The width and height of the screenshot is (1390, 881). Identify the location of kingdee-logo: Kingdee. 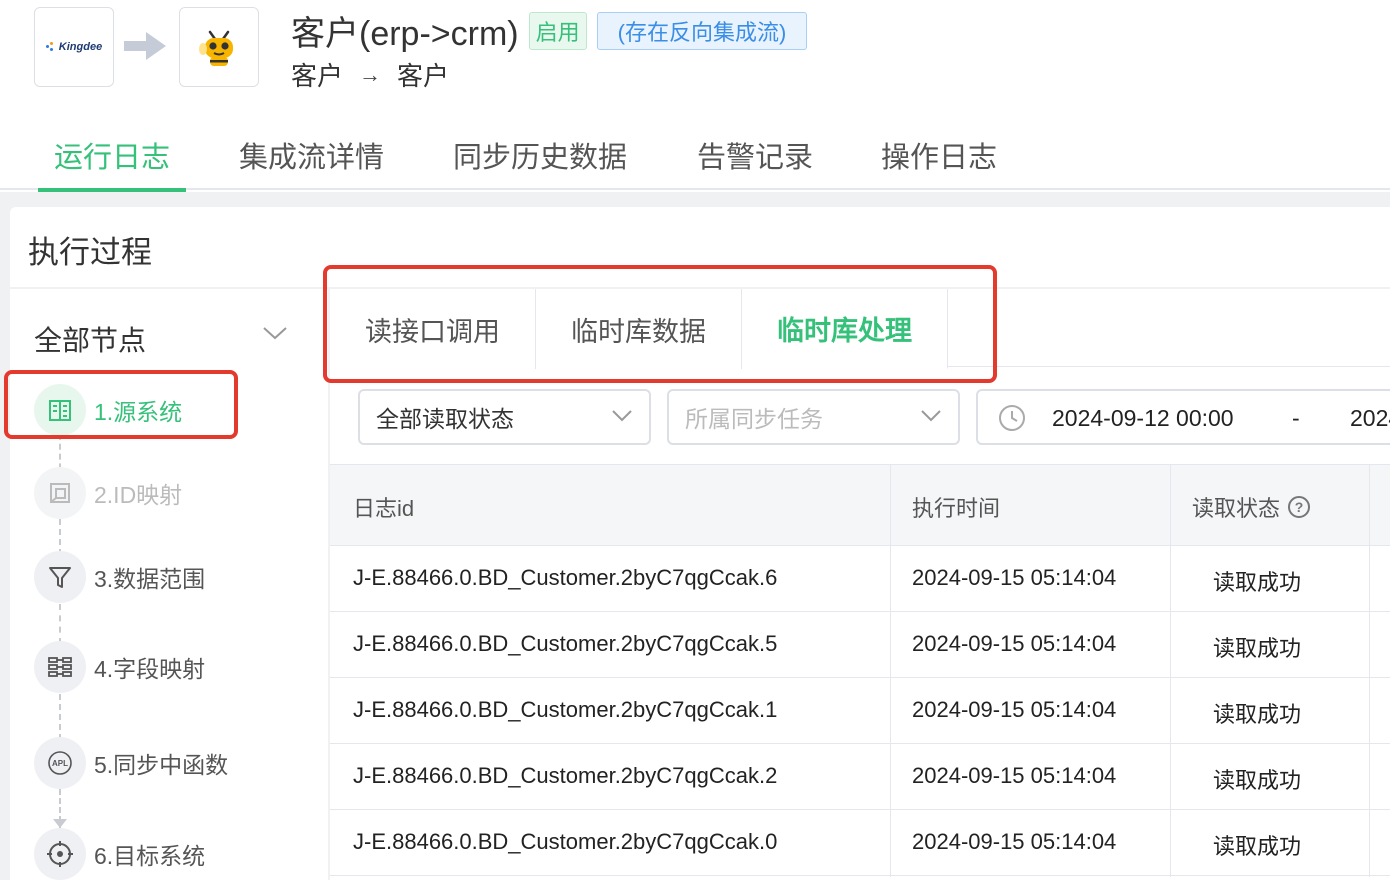
(74, 47).